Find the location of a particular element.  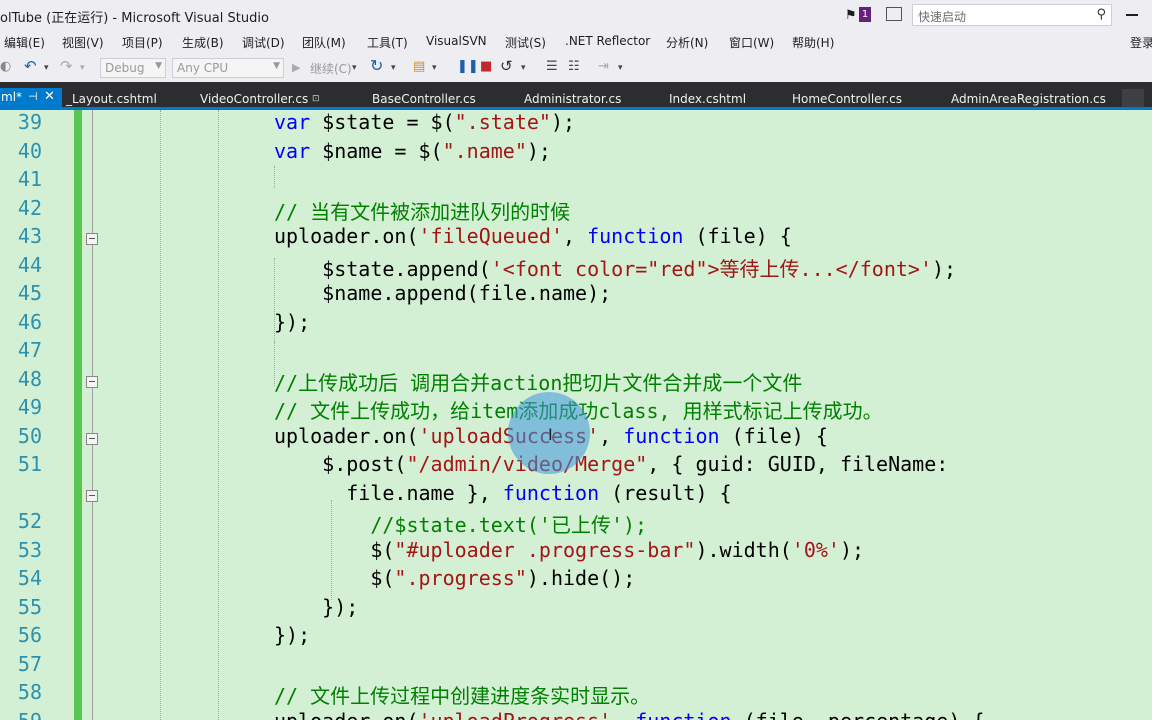

tab-active: ml* ⊣ ✕ is located at coordinates (31, 97).